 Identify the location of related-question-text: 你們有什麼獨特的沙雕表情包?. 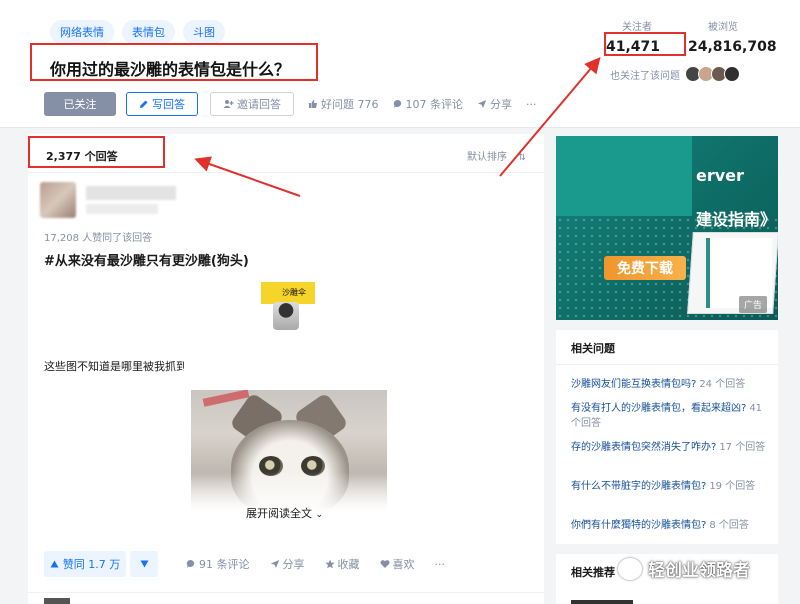
(639, 525).